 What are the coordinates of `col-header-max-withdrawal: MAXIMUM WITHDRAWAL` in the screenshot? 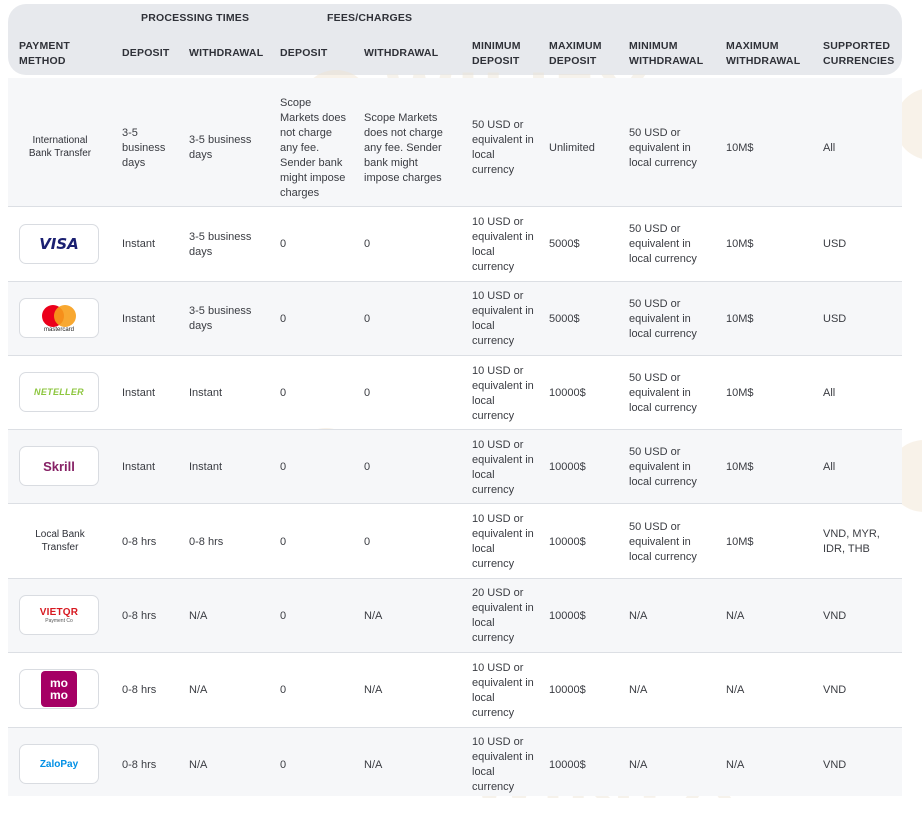 It's located at (763, 53).